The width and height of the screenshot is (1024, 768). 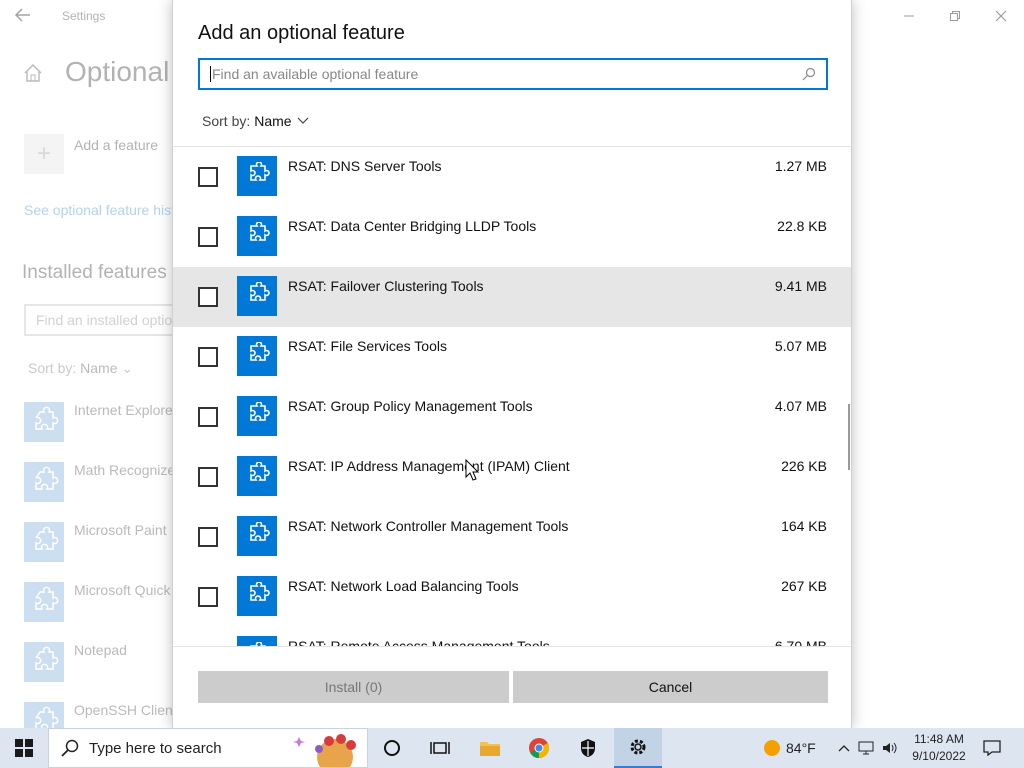 I want to click on notification-center-button, so click(x=992, y=748).